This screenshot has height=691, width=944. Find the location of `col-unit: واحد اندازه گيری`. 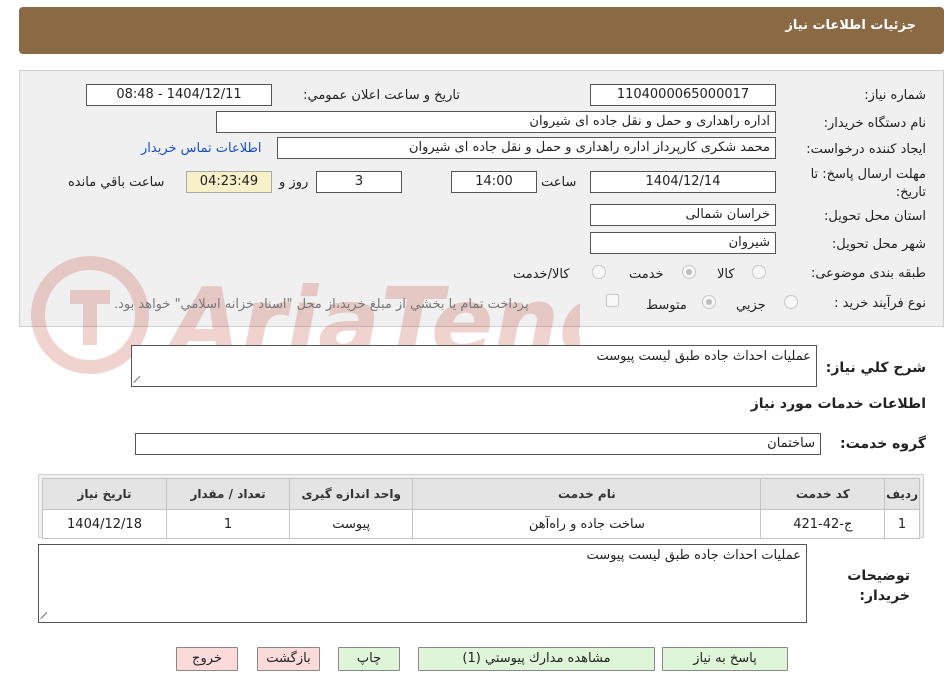

col-unit: واحد اندازه گيری is located at coordinates (351, 494).